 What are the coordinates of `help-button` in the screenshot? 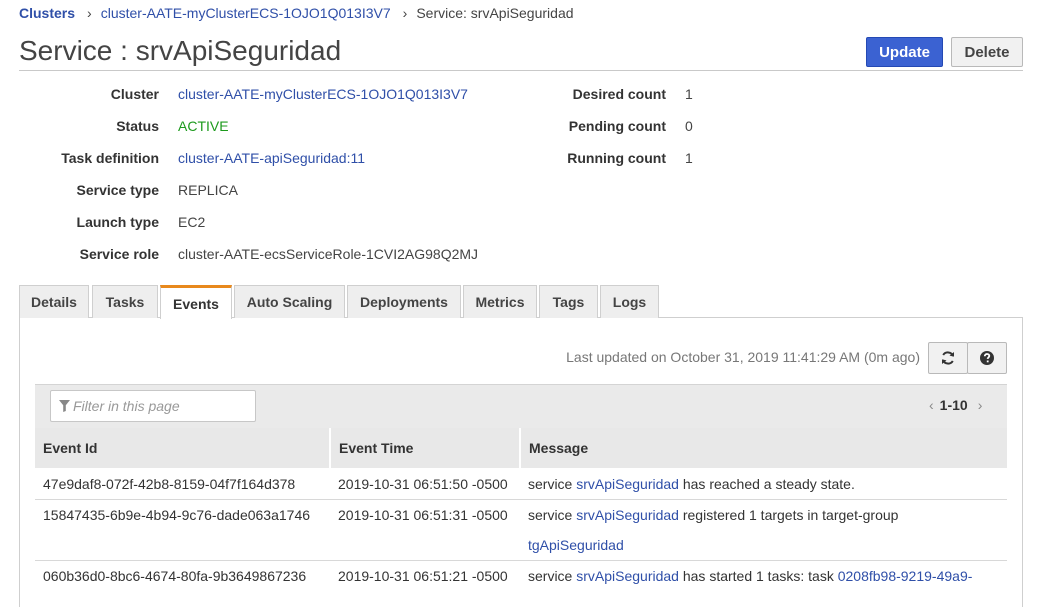 It's located at (987, 358).